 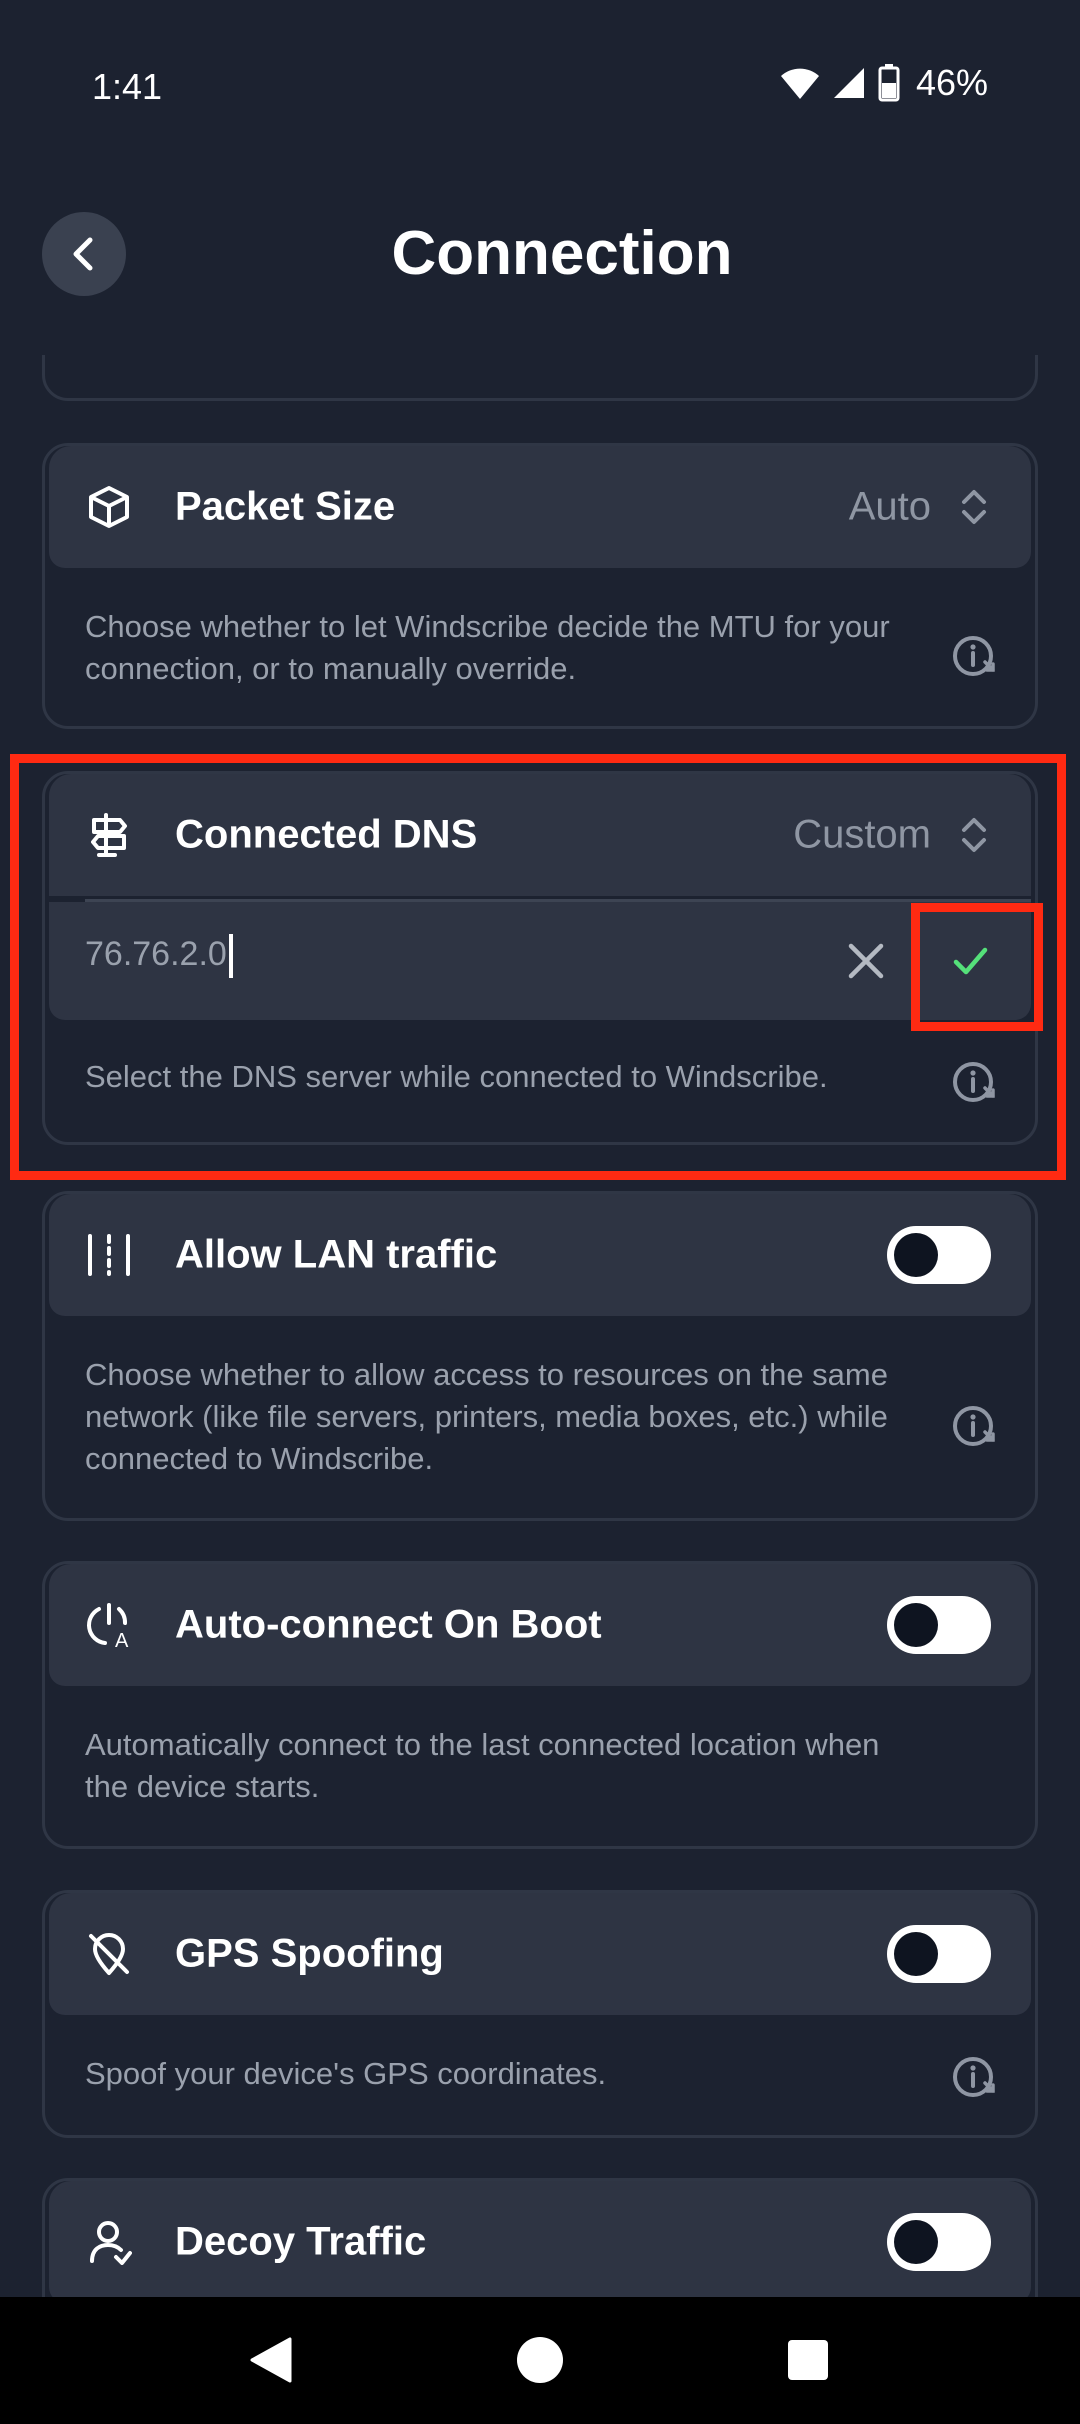 What do you see at coordinates (848, 83) in the screenshot?
I see `signal-icon` at bounding box center [848, 83].